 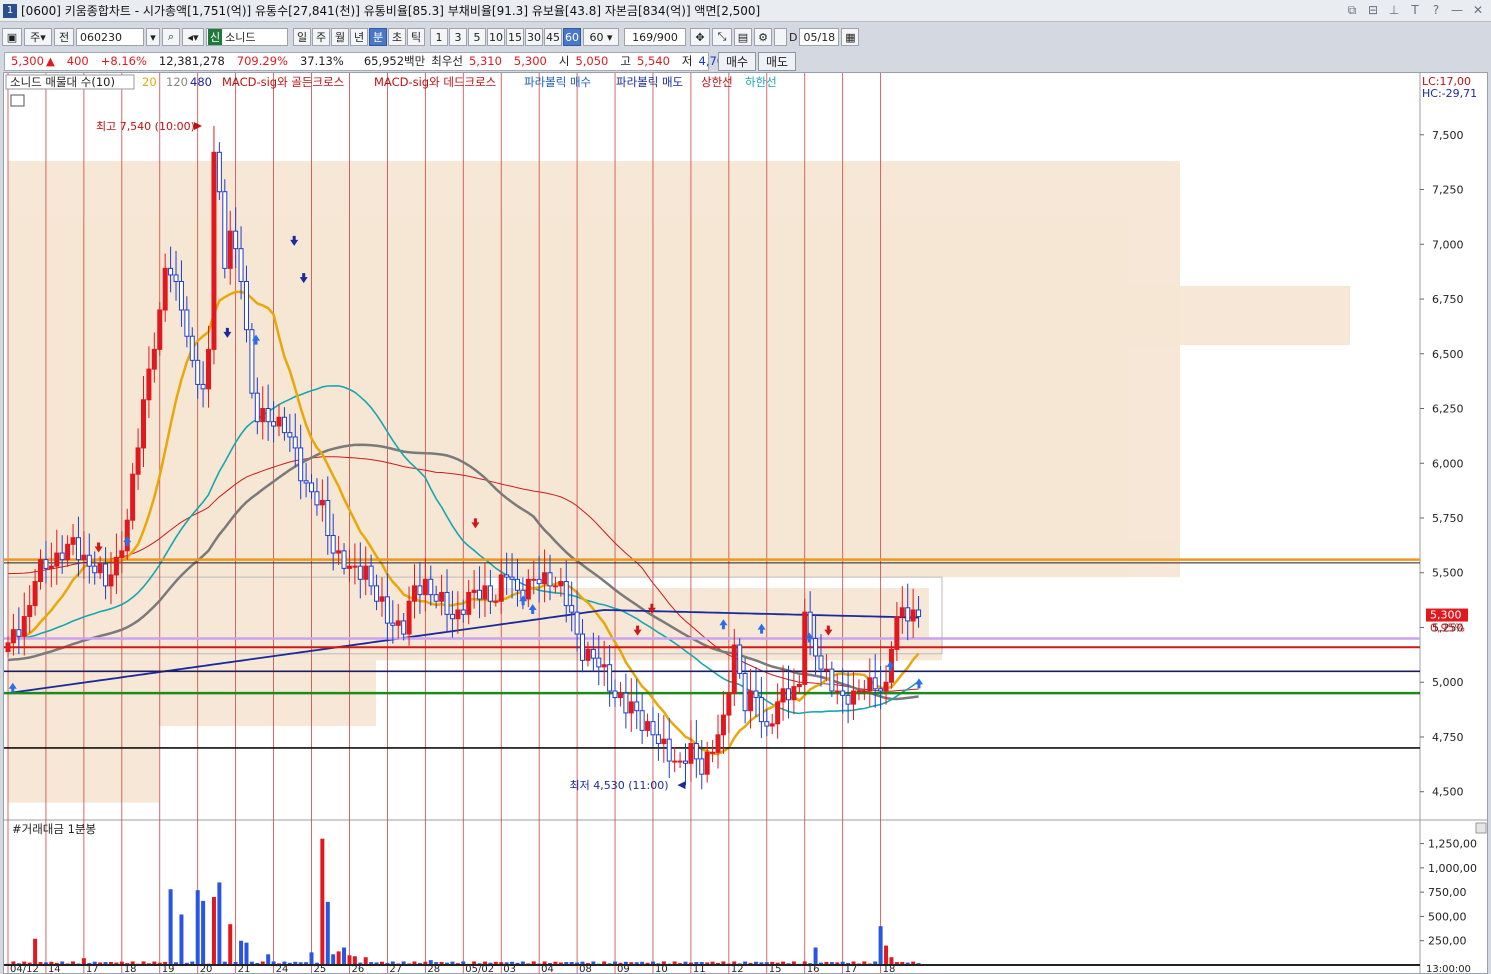 What do you see at coordinates (378, 37) in the screenshot?
I see `period-tab-분: 분` at bounding box center [378, 37].